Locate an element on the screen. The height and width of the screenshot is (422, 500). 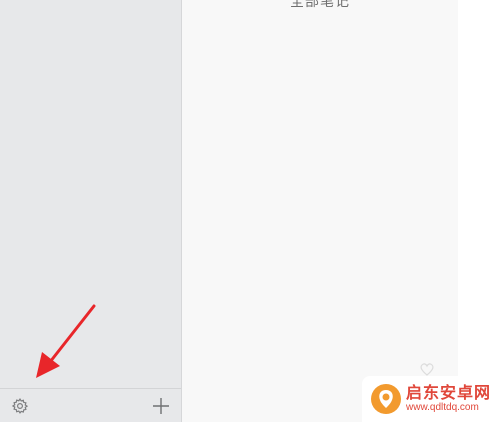
gear-icon is located at coordinates (20, 405).